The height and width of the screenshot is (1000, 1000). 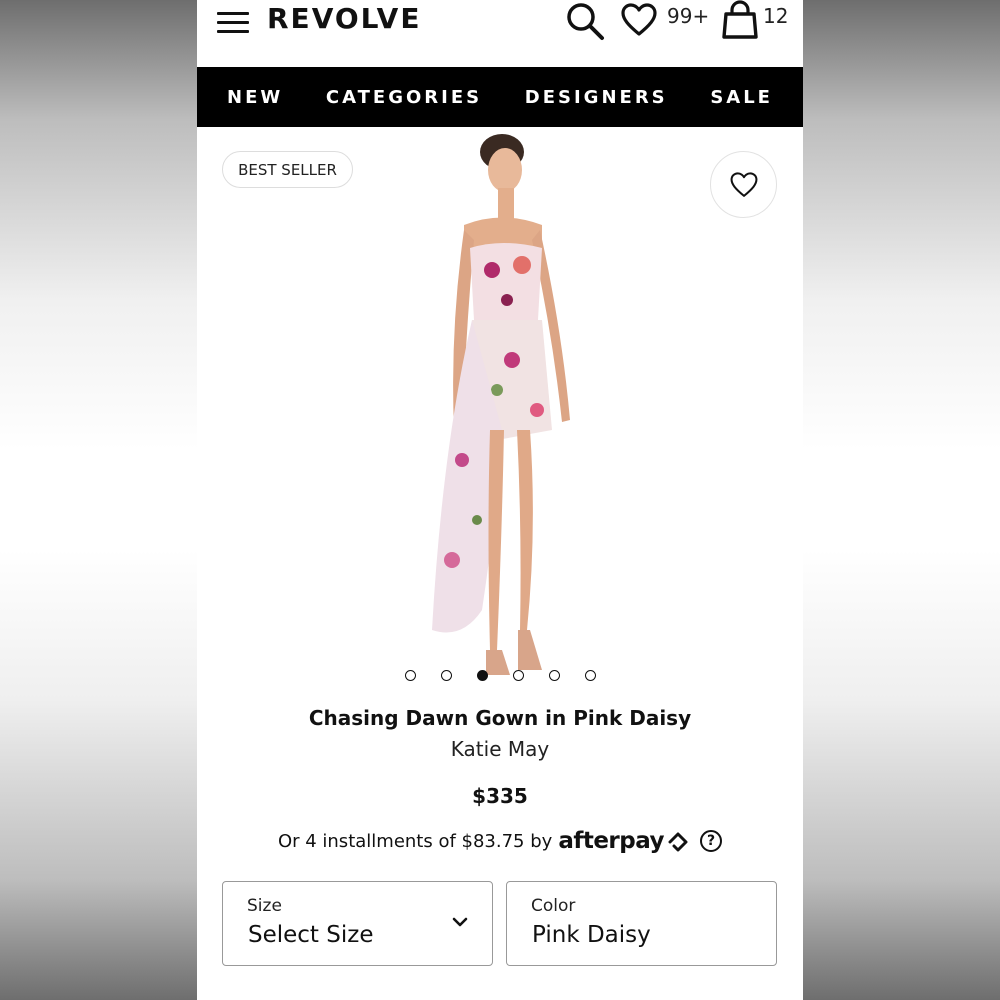 What do you see at coordinates (500, 675) in the screenshot?
I see `image-carousel-dots` at bounding box center [500, 675].